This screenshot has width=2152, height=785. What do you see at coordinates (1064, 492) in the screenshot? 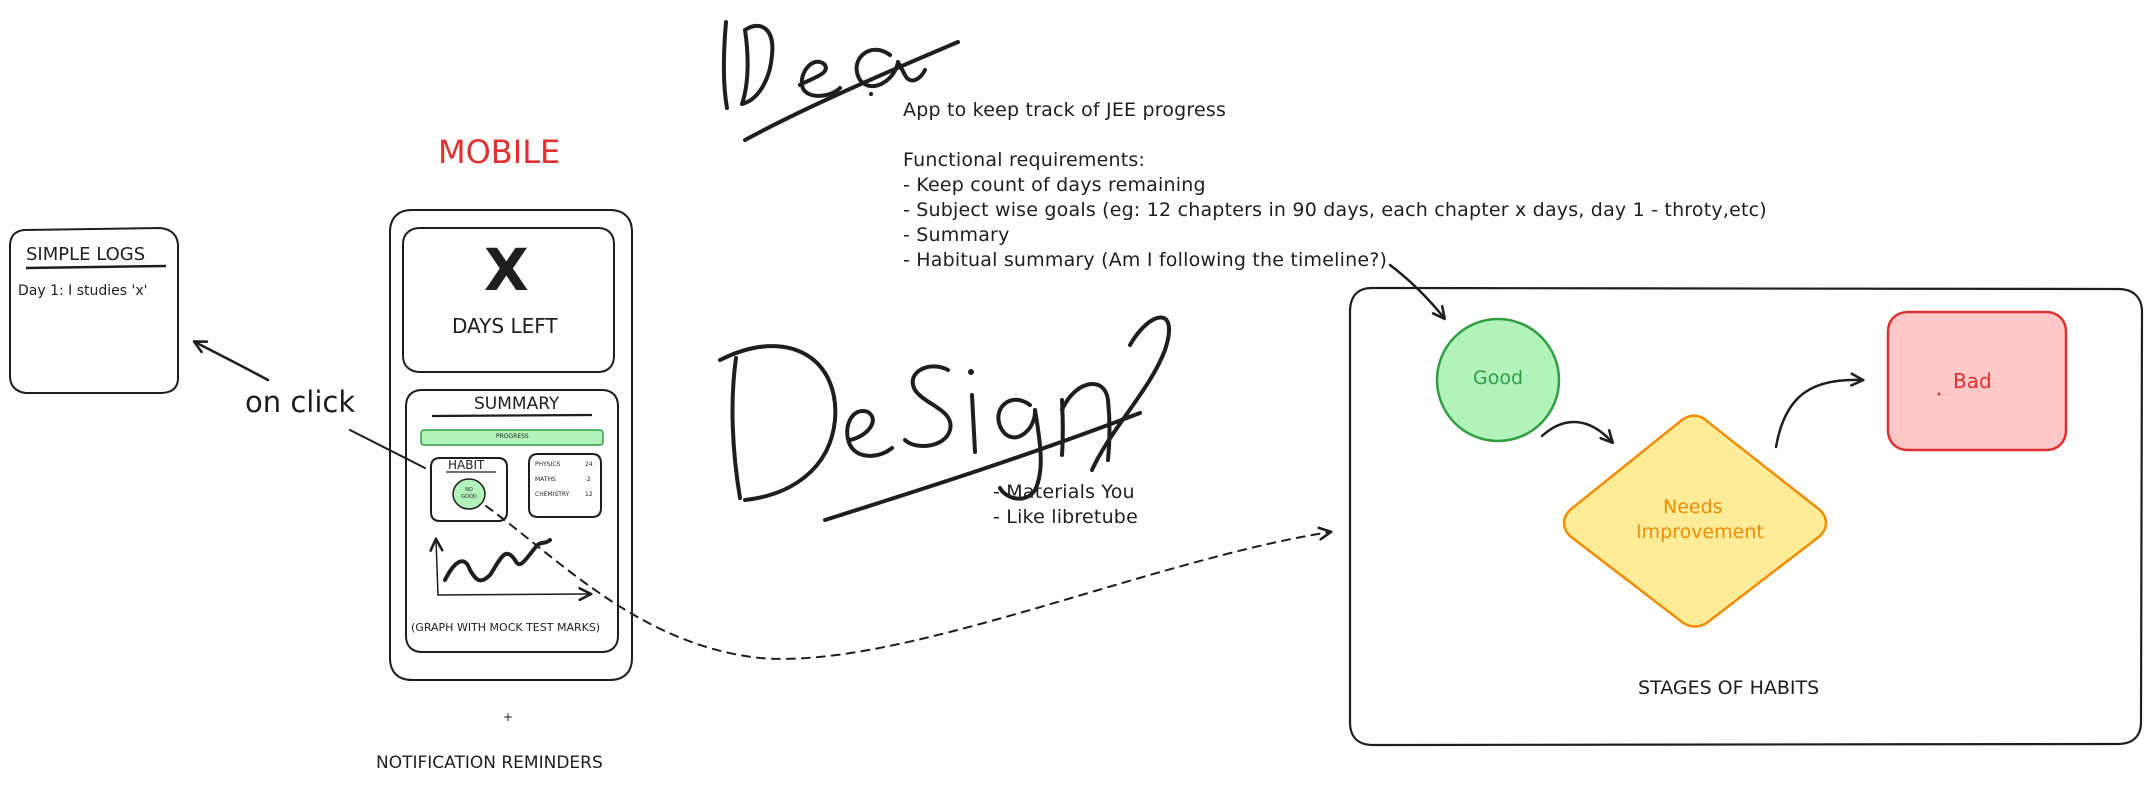
I see `design-note: - Materials You` at bounding box center [1064, 492].